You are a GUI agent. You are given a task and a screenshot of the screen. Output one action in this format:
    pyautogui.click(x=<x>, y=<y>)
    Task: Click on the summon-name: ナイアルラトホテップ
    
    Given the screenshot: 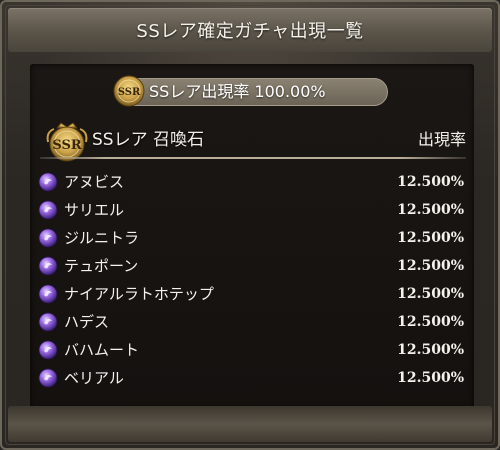 What is the action you would take?
    pyautogui.click(x=139, y=294)
    